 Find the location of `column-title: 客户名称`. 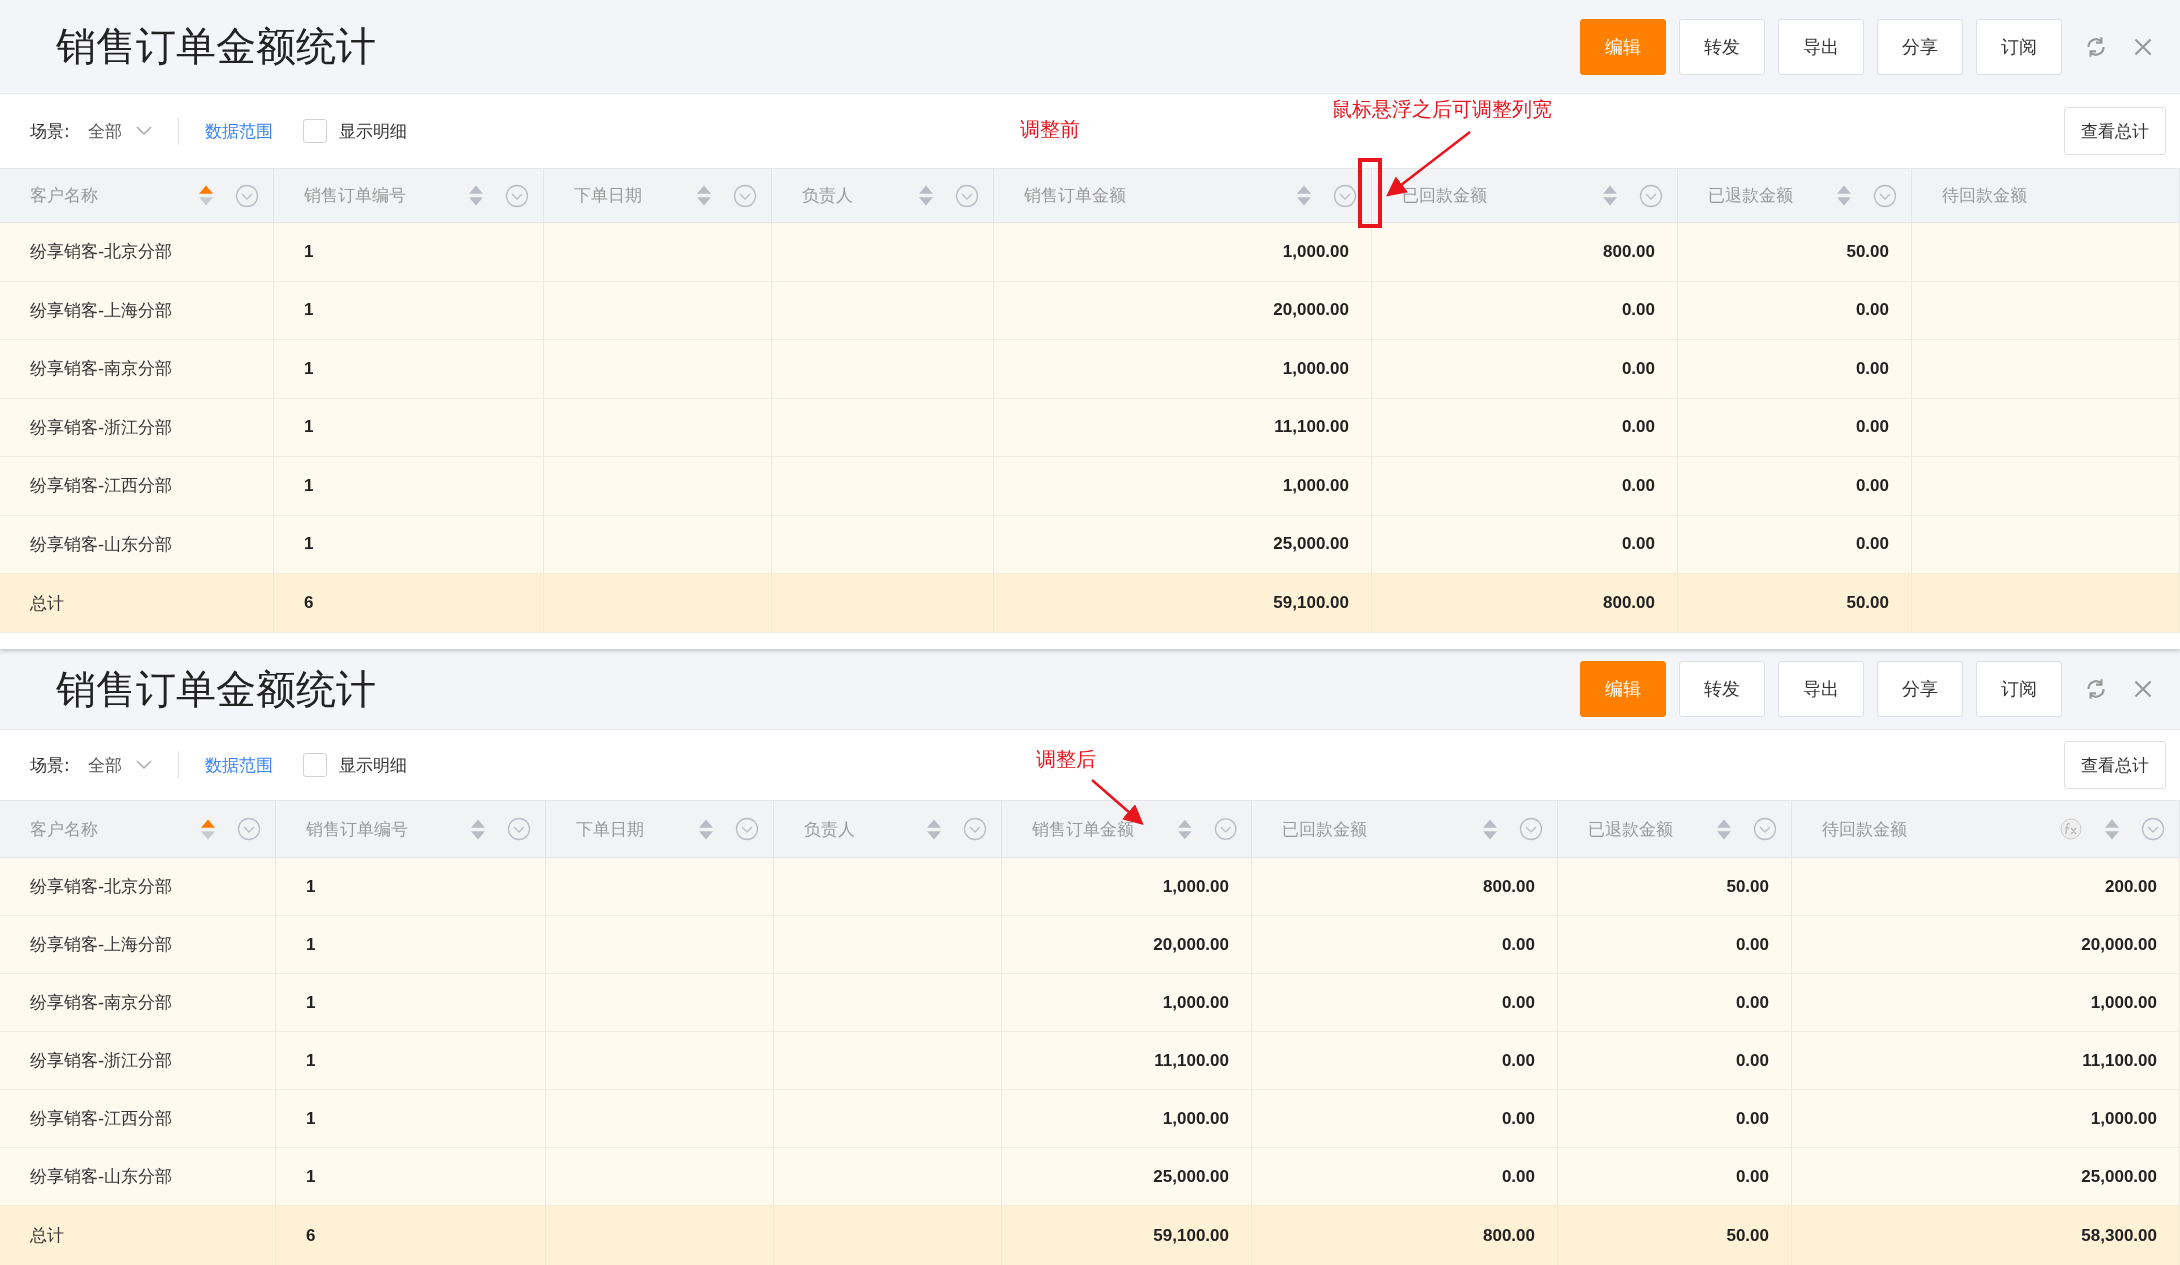

column-title: 客户名称 is located at coordinates (64, 195).